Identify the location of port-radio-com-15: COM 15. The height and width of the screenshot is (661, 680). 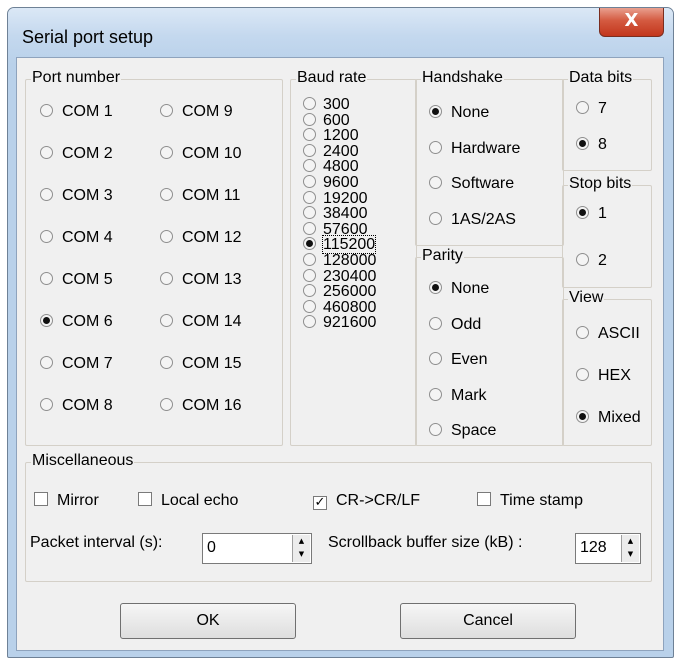
(201, 364).